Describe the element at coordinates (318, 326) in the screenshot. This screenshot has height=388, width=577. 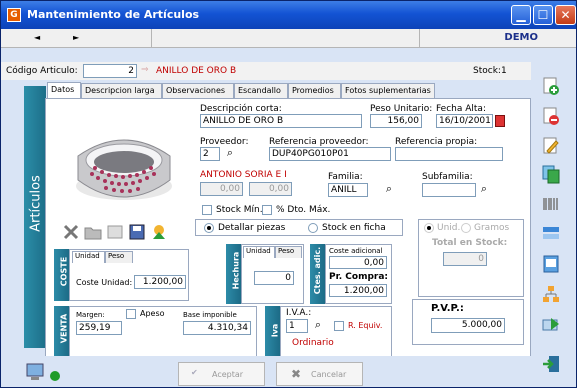
I see `iva-search-icon: ⌕` at that location.